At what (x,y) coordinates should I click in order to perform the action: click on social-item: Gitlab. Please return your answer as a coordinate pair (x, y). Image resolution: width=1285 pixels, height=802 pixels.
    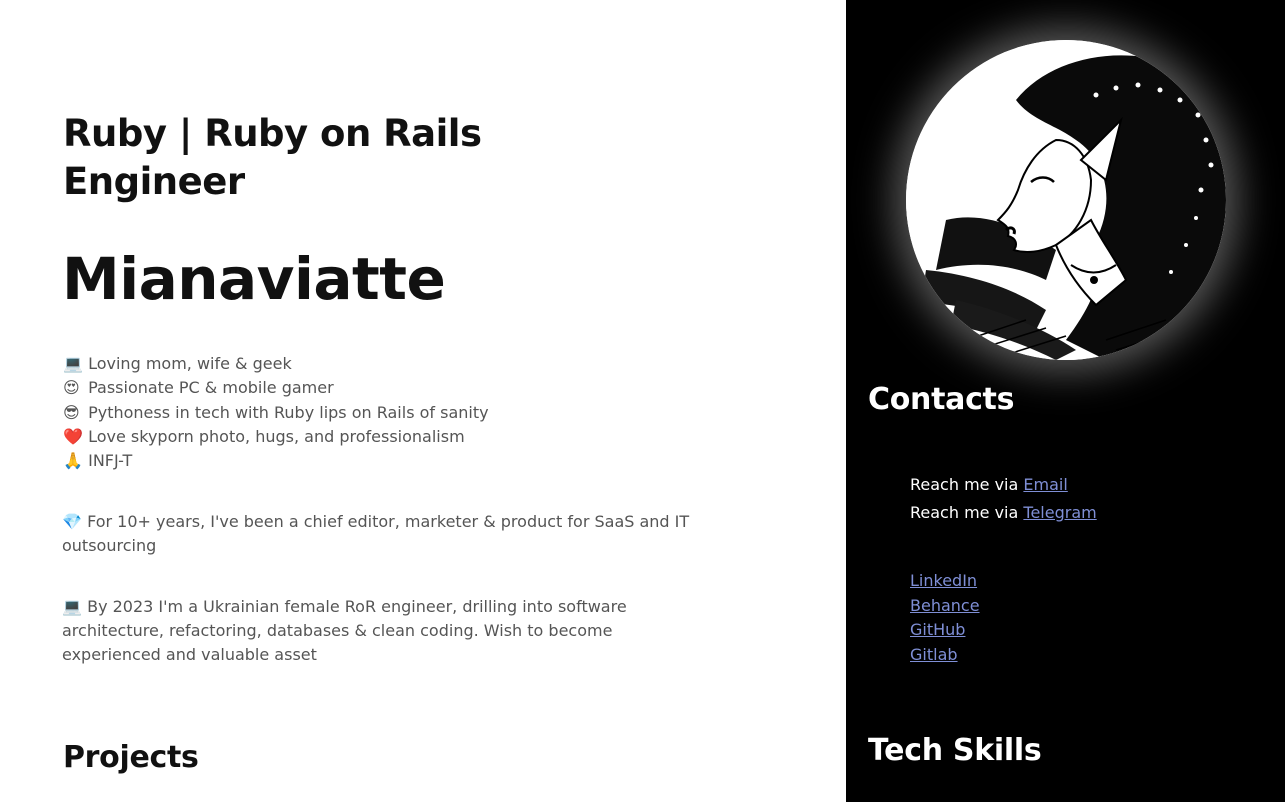
    Looking at the image, I should click on (945, 655).